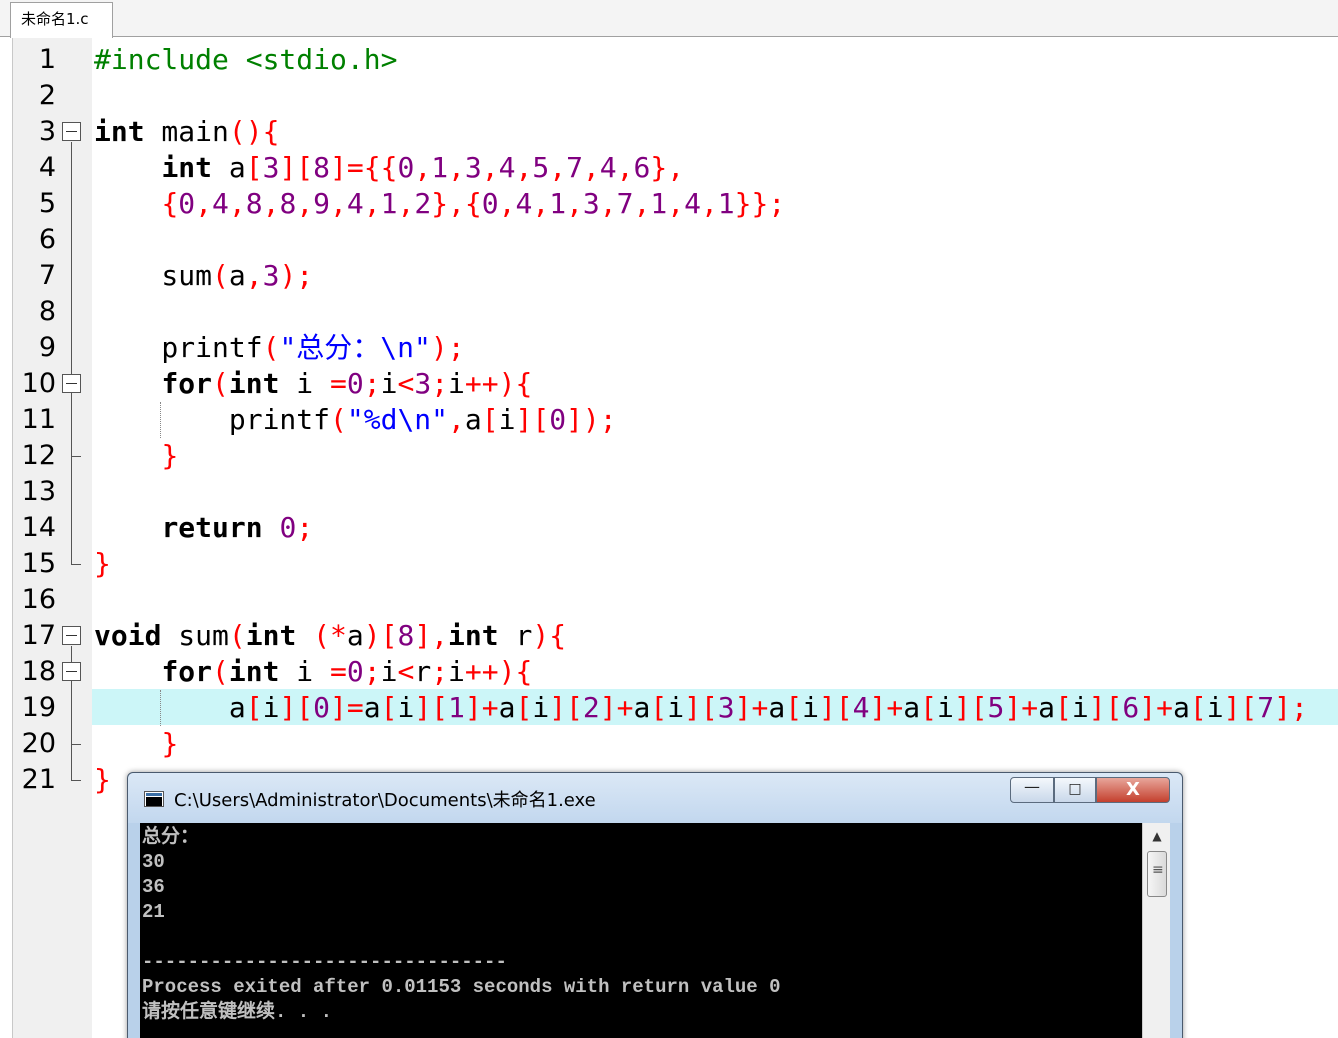 Image resolution: width=1338 pixels, height=1038 pixels. Describe the element at coordinates (1032, 790) in the screenshot. I see `minimize-button: —` at that location.